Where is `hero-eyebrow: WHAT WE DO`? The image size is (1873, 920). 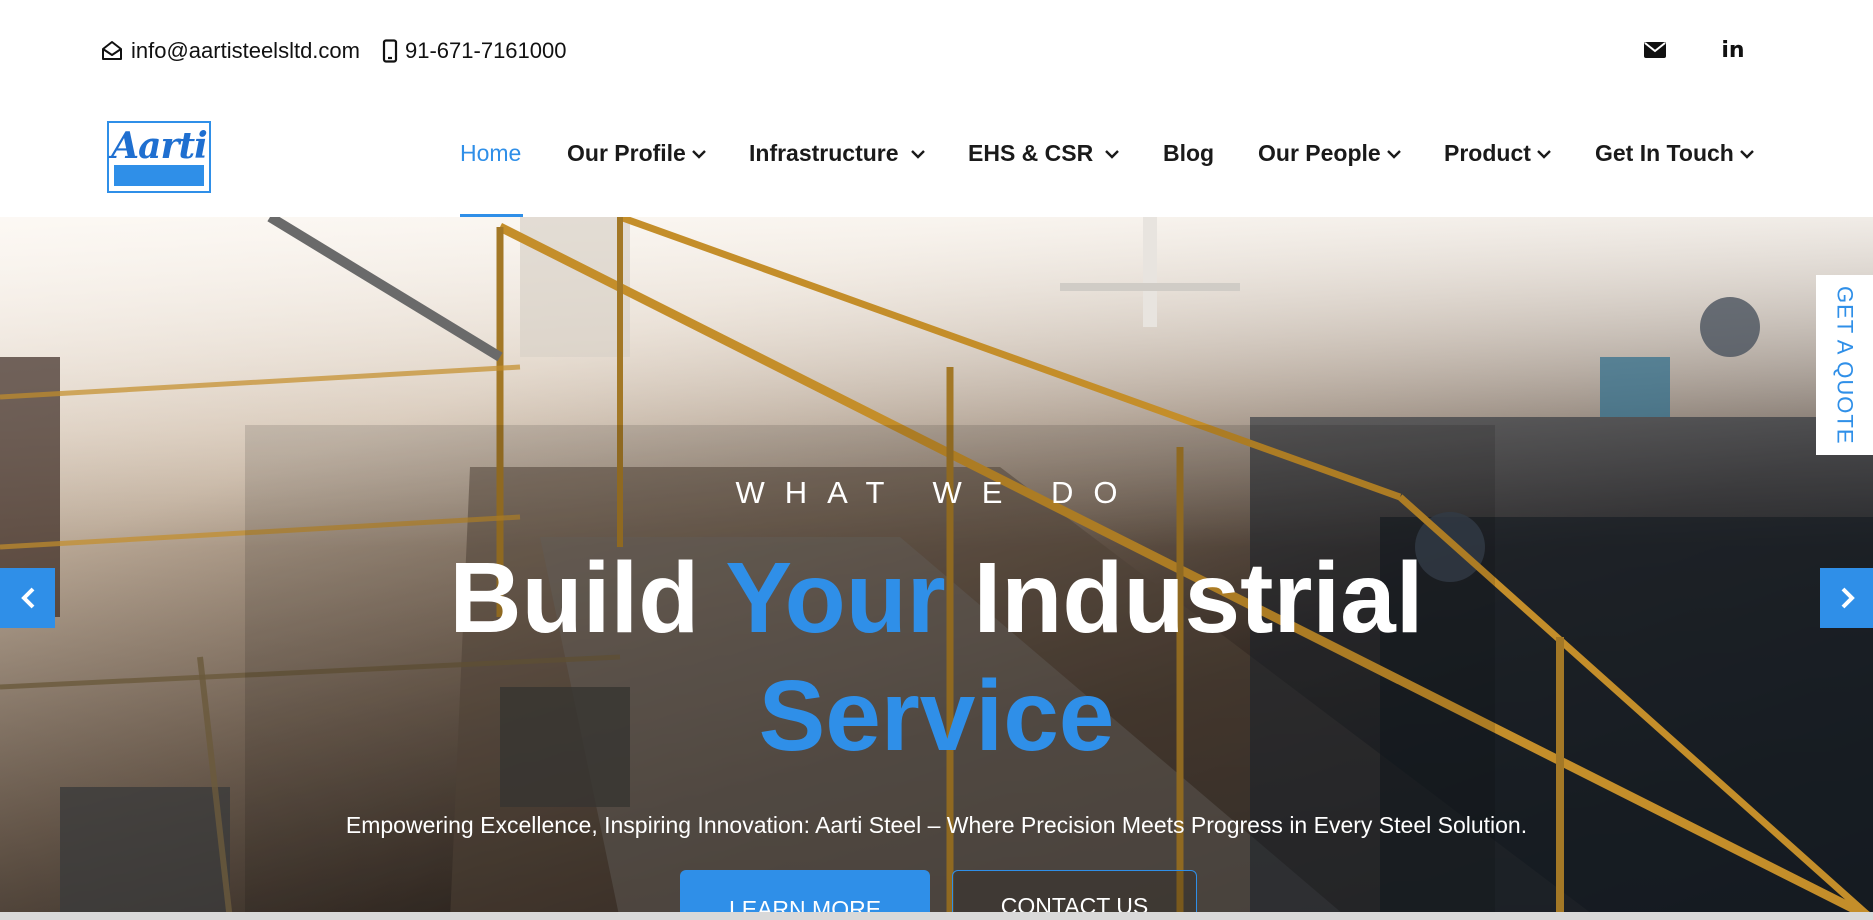
hero-eyebrow: WHAT WE DO is located at coordinates (936, 492).